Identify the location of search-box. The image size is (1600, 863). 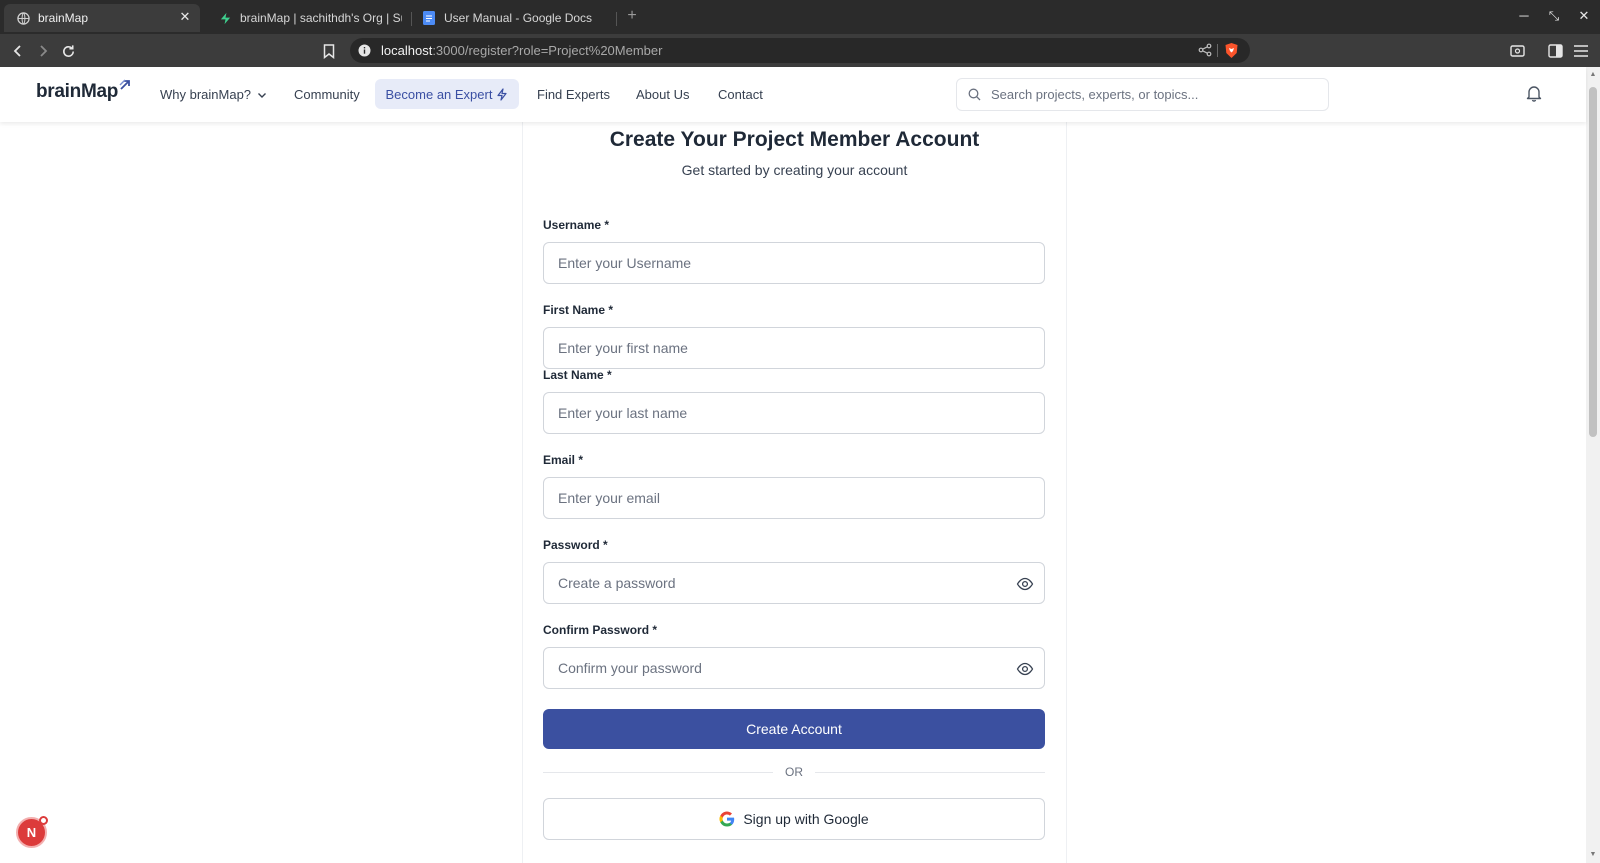
(1142, 94).